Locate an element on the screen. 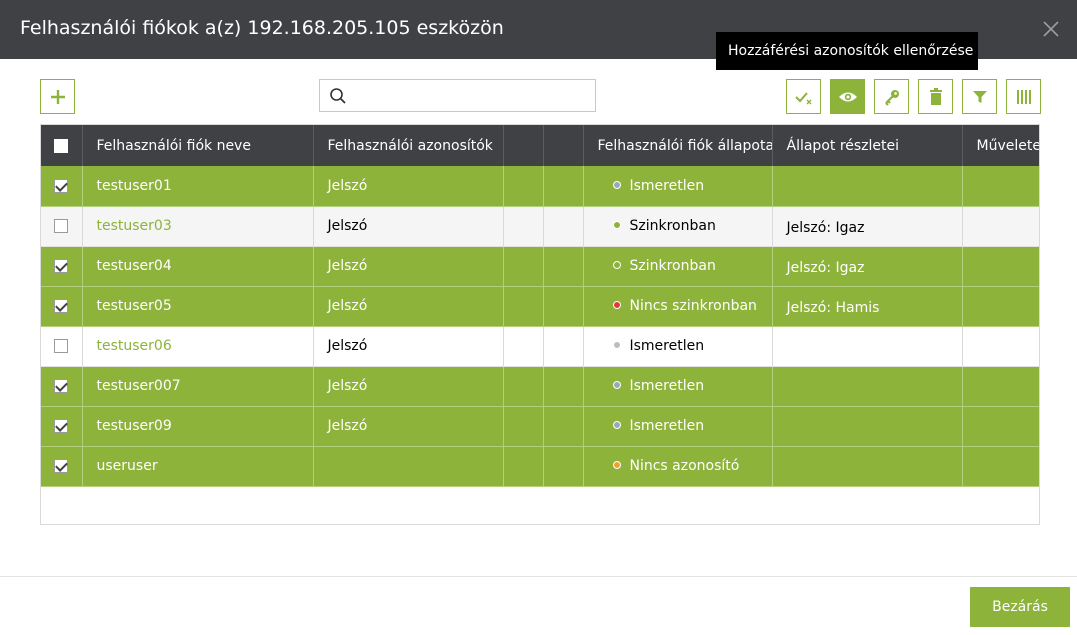  status-details: Jelszó: Igaz is located at coordinates (867, 266).